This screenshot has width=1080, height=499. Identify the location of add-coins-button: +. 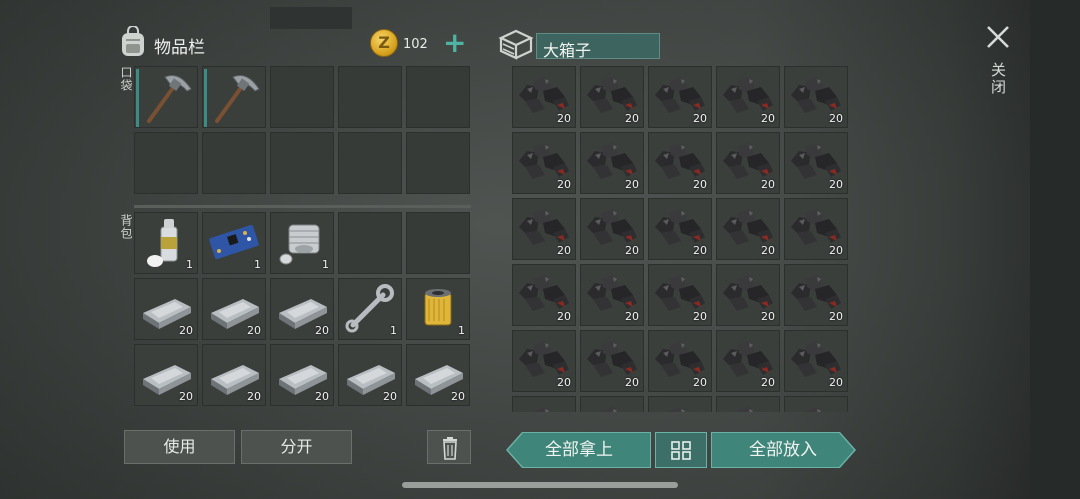
(454, 43).